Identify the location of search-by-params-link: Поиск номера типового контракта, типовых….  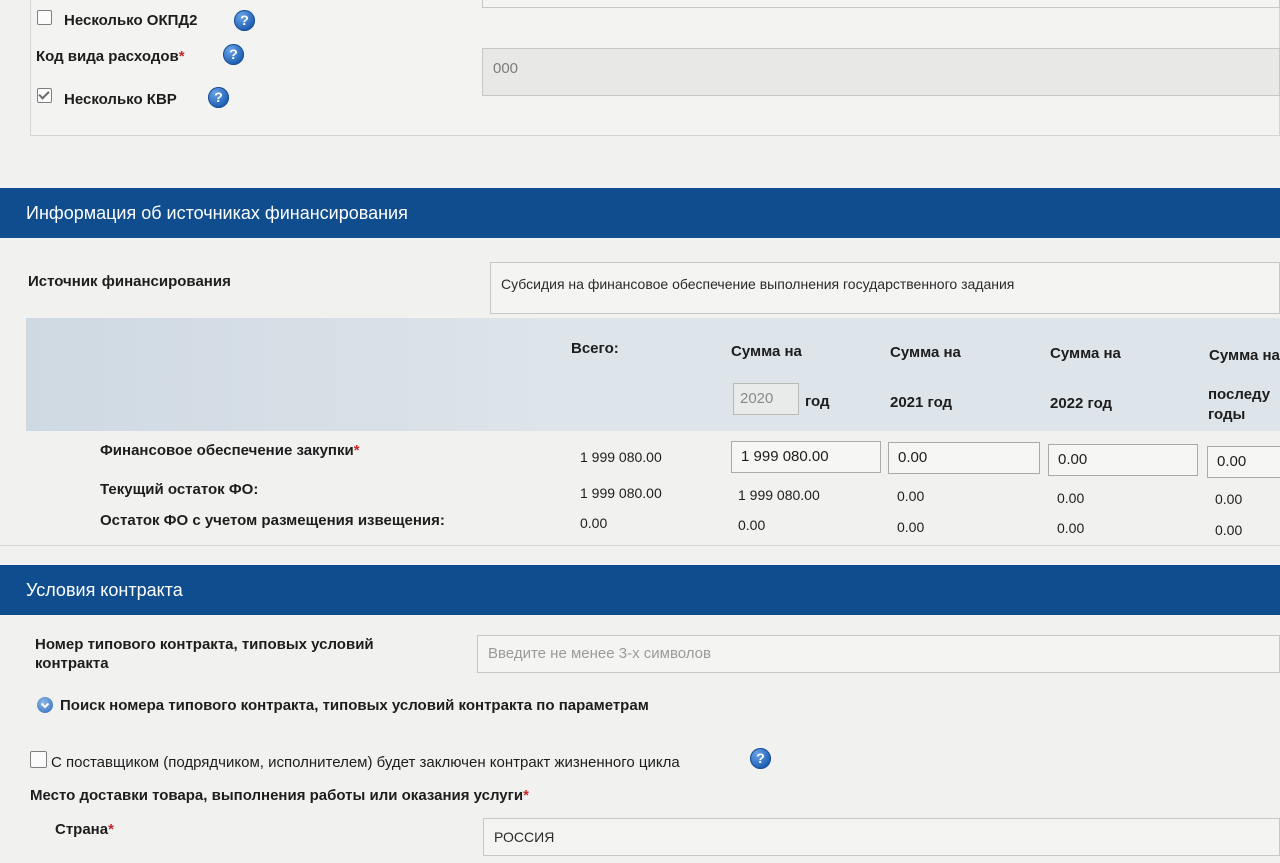
(354, 705).